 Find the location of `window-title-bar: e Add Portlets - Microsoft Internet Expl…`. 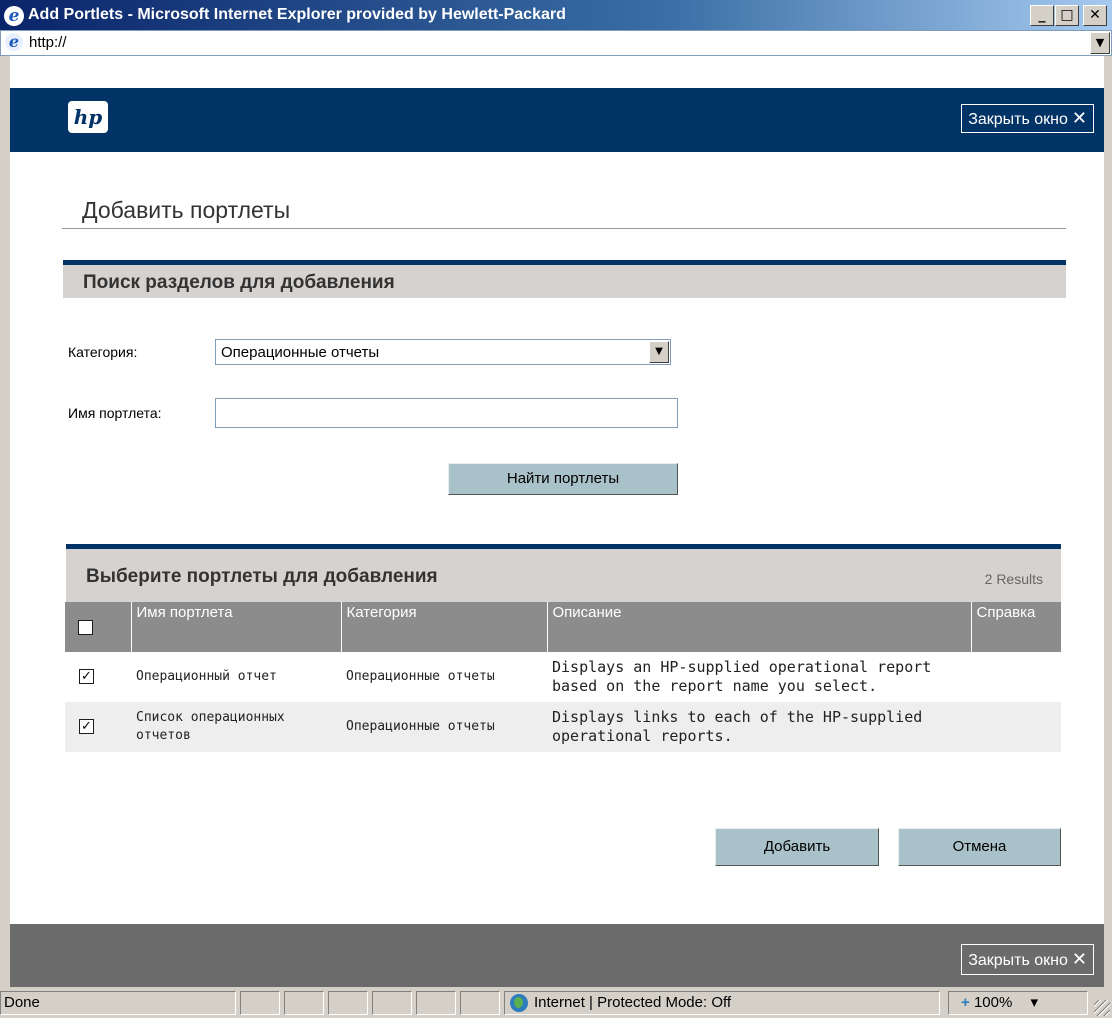

window-title-bar: e Add Portlets - Microsoft Internet Expl… is located at coordinates (556, 15).